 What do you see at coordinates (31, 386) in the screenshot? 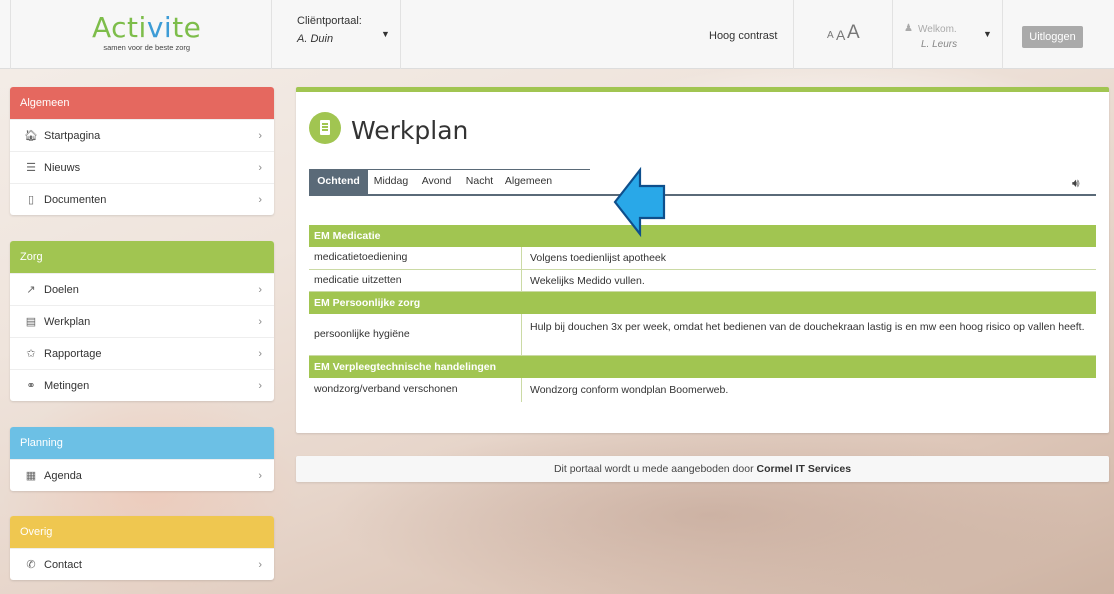
I see `gauge-icon: ⚭` at bounding box center [31, 386].